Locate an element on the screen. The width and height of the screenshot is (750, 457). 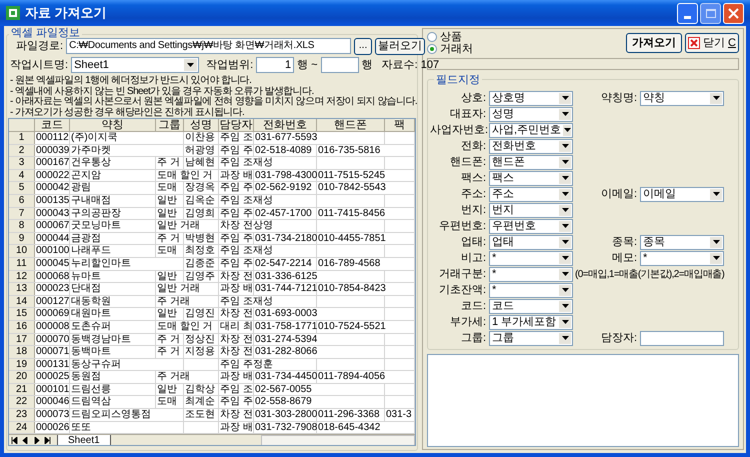
table-cell: 010-4455-7851 is located at coordinates (366, 238).